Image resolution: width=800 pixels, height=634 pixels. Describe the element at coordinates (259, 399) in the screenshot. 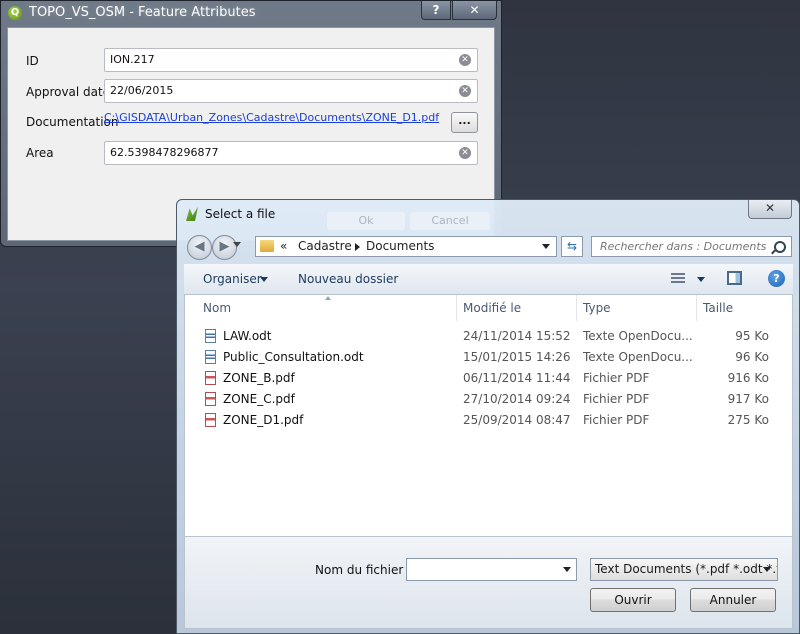

I see `file-name: ZONE_C.pdf` at that location.